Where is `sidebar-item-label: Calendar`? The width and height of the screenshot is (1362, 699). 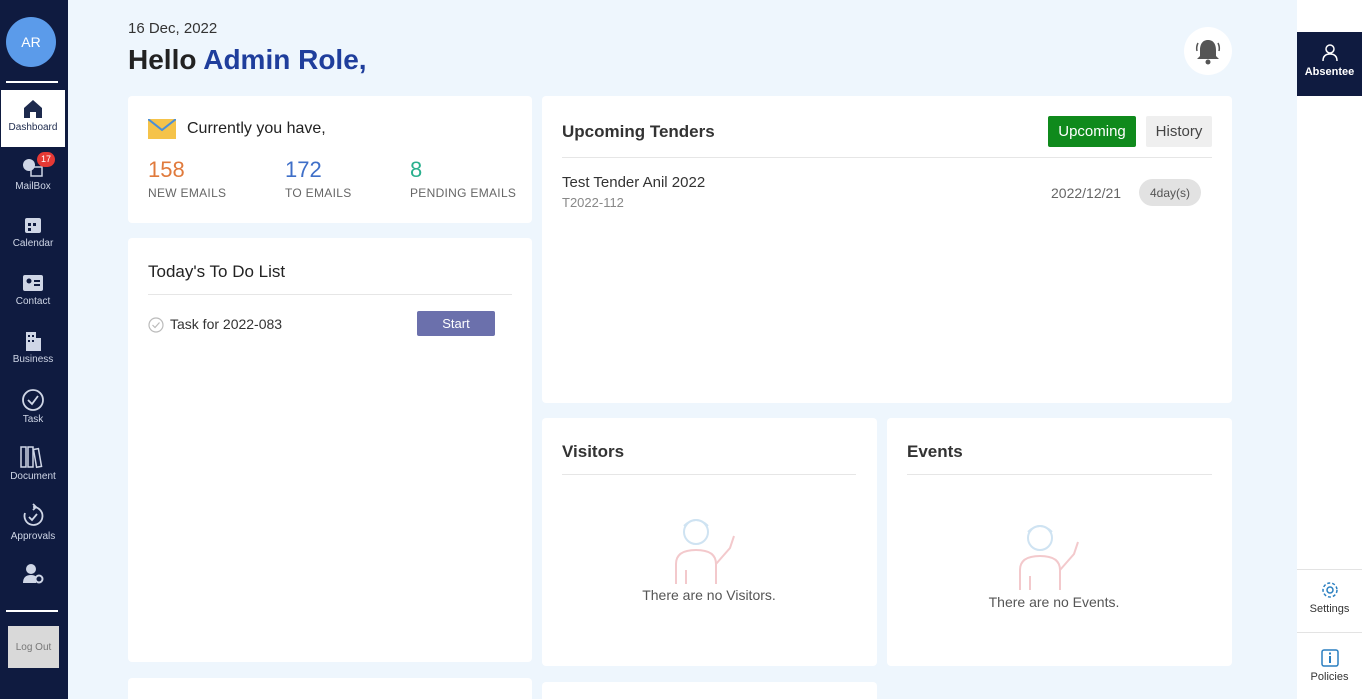
sidebar-item-label: Calendar is located at coordinates (33, 243).